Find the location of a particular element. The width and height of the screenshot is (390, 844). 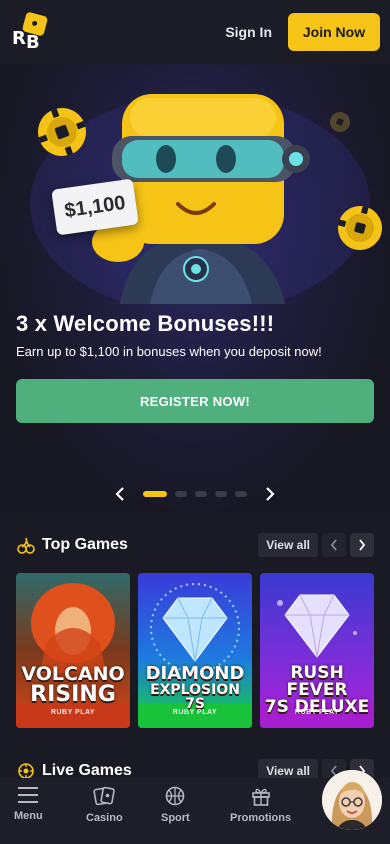

bonus-badge-text: $1,100 is located at coordinates (95, 206).